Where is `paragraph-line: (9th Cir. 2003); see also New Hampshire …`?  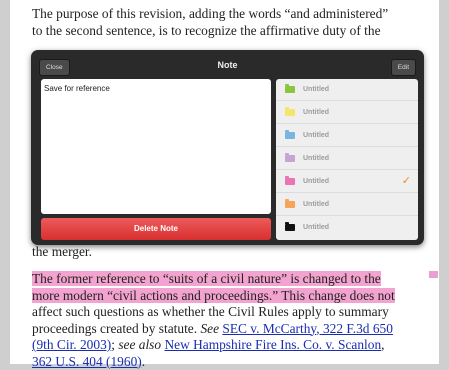
paragraph-line: (9th Cir. 2003); see also New Hampshire … is located at coordinates (232, 345).